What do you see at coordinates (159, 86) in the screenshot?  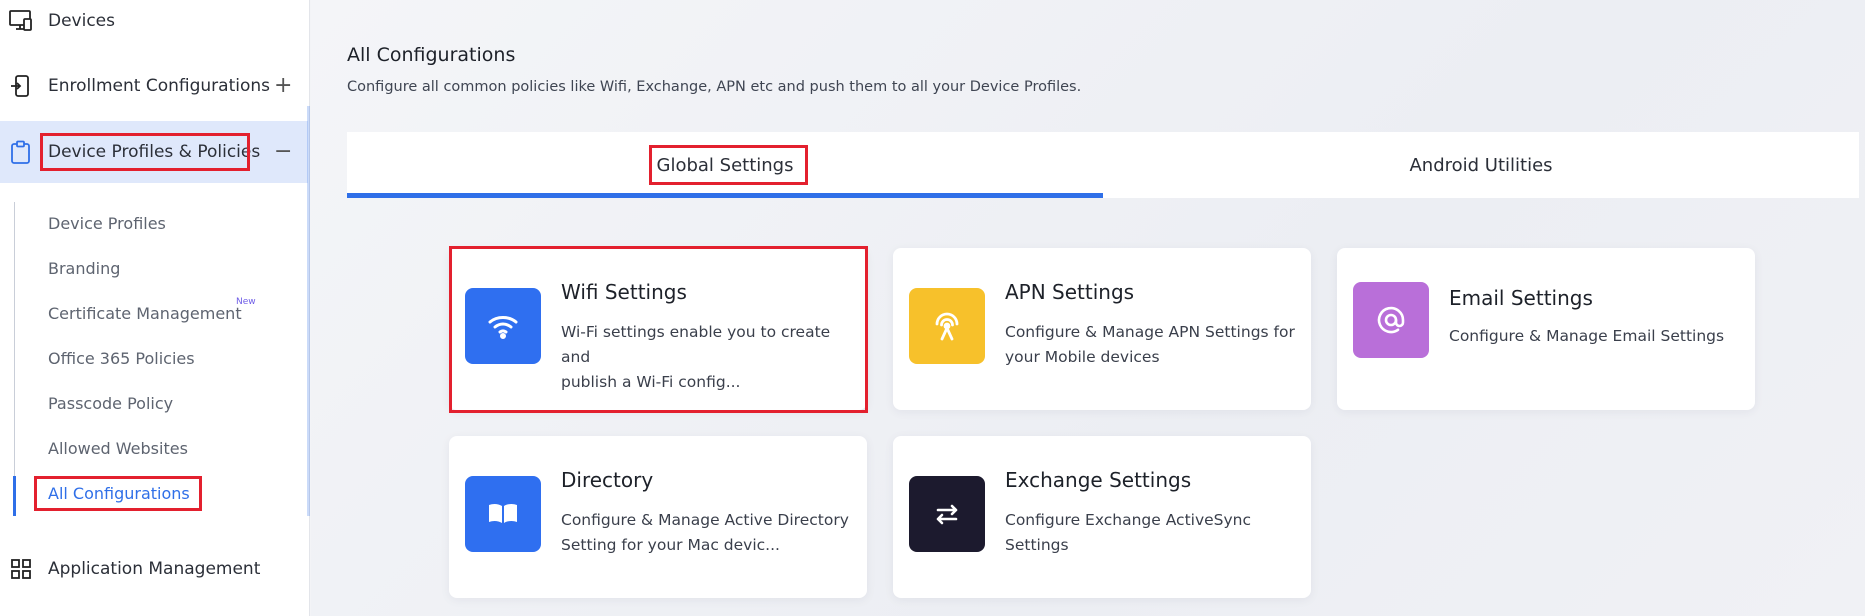 I see `sidebar-item-label: Enrollment Configurations` at bounding box center [159, 86].